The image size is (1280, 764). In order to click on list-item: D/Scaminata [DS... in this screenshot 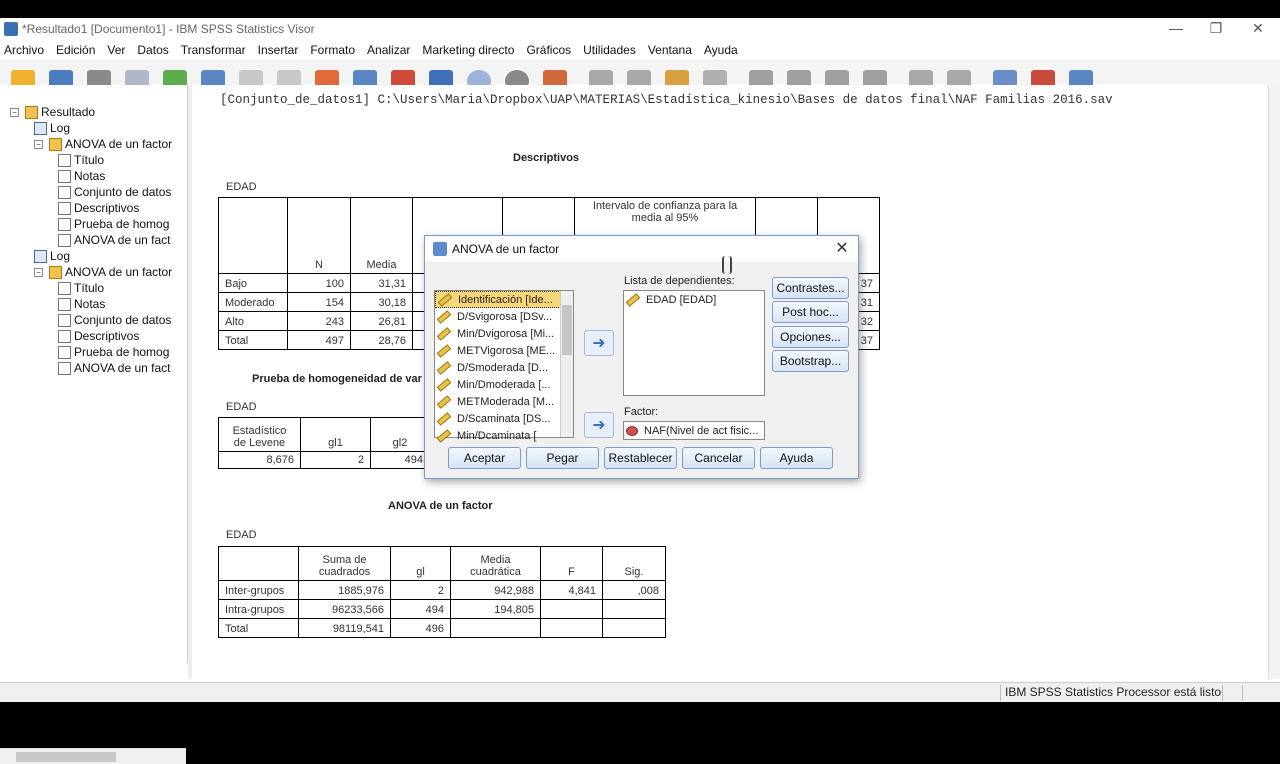, I will do `click(504, 418)`.